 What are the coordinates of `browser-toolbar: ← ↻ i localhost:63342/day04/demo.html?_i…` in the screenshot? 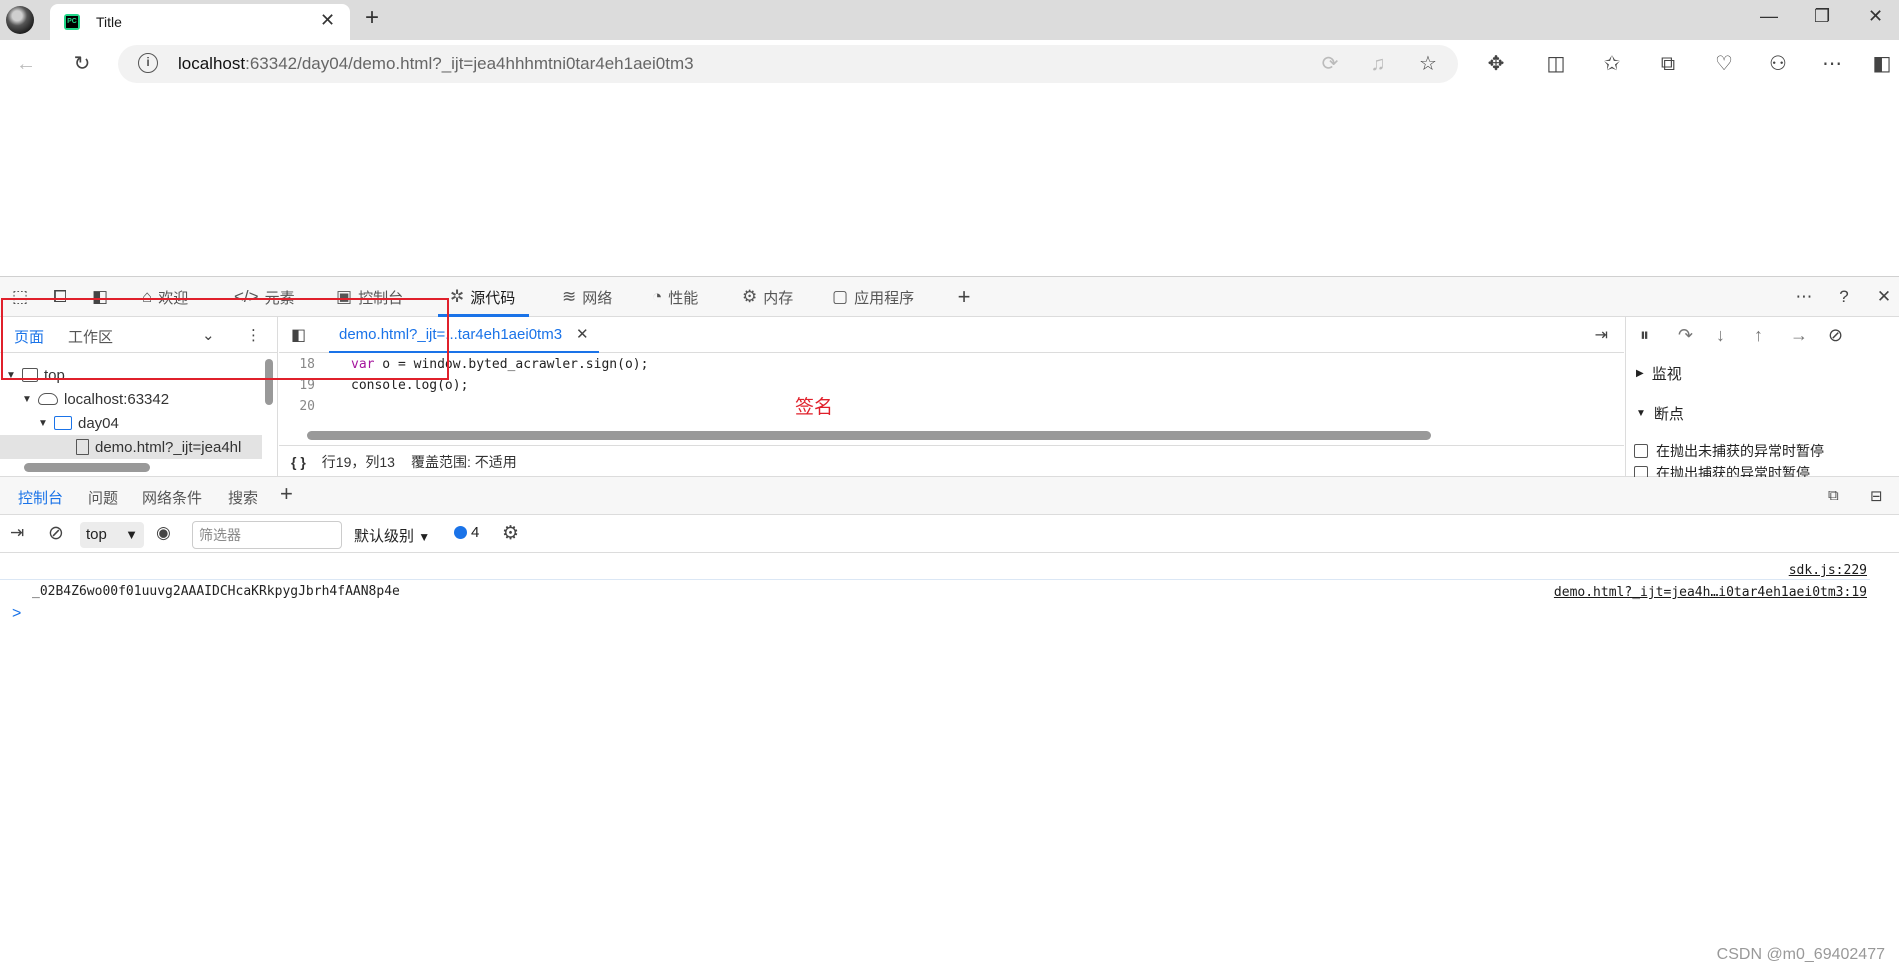 It's located at (949, 64).